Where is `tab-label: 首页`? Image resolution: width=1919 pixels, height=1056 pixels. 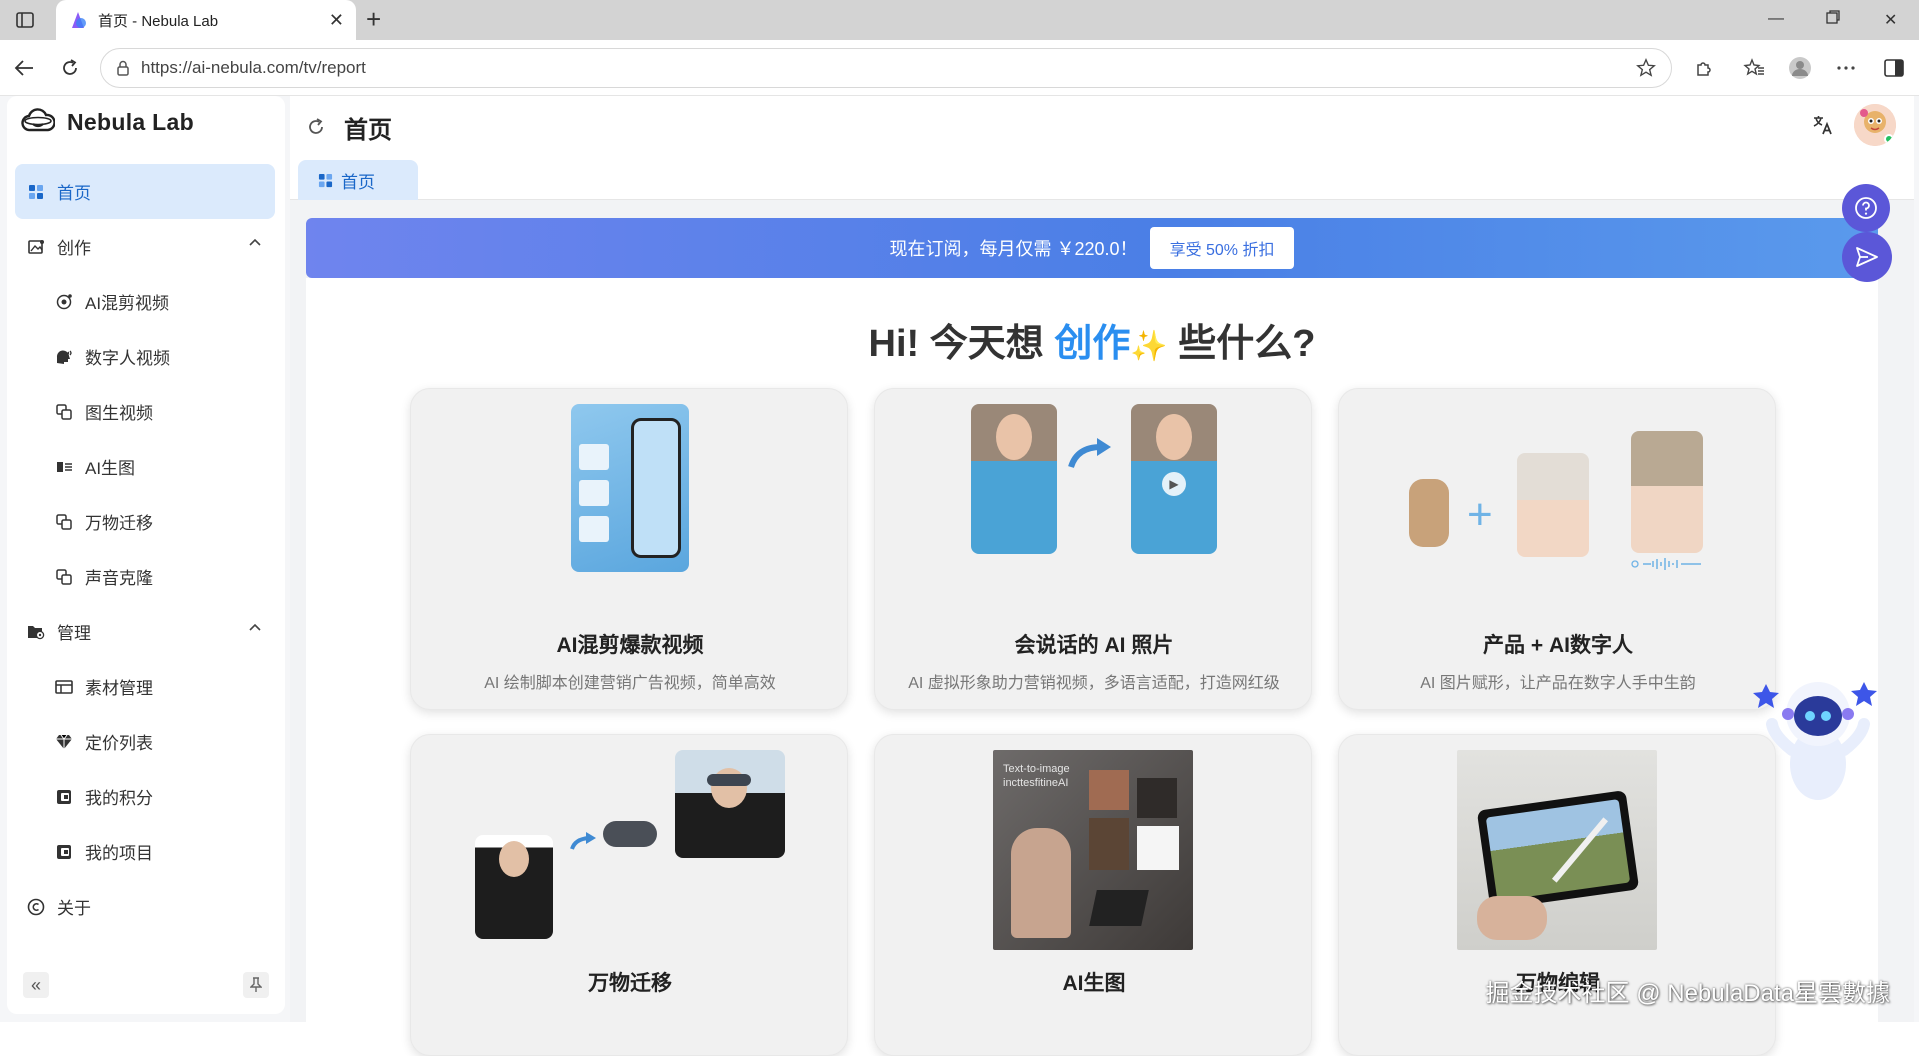 tab-label: 首页 is located at coordinates (358, 182).